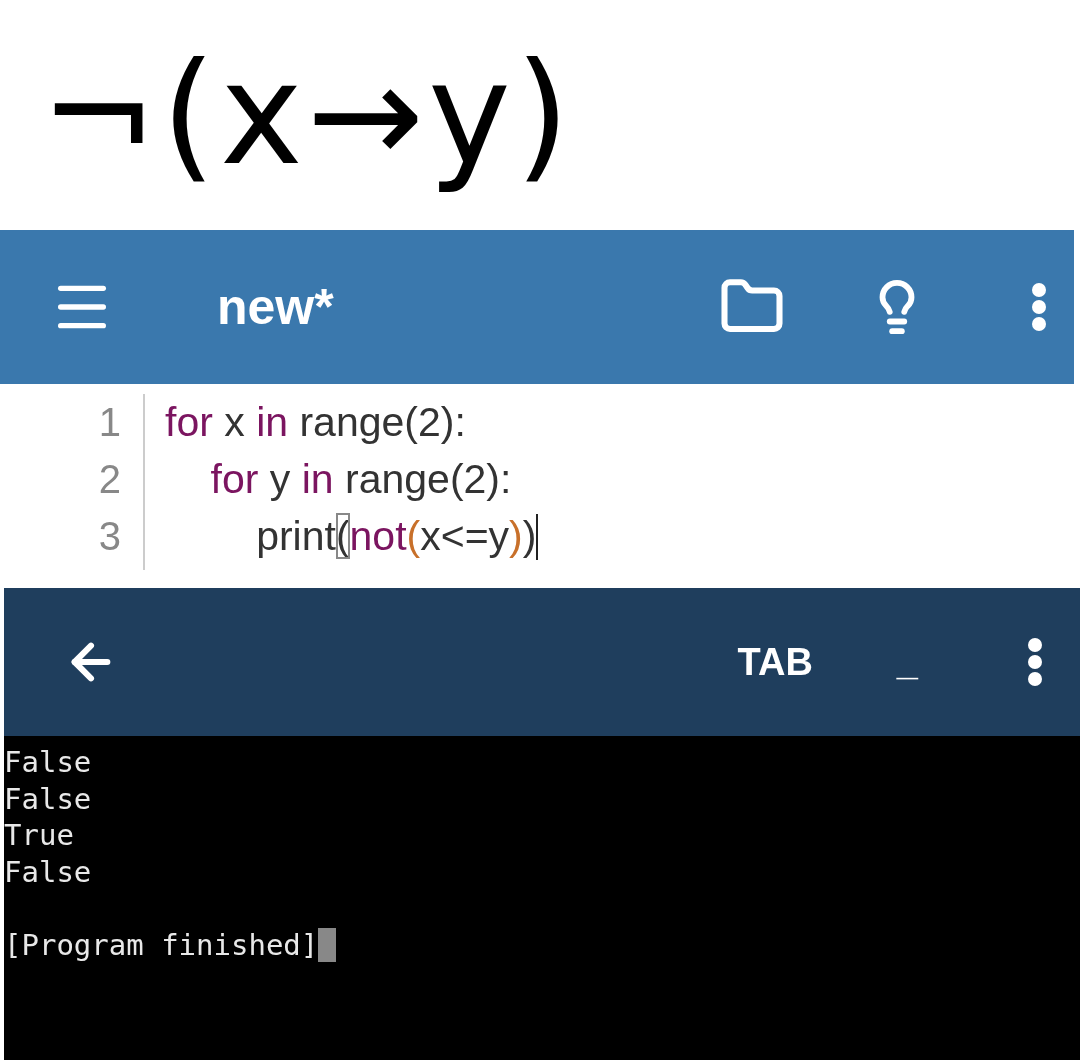 Image resolution: width=1080 pixels, height=1060 pixels. Describe the element at coordinates (39, 835) in the screenshot. I see `output-line: True` at that location.